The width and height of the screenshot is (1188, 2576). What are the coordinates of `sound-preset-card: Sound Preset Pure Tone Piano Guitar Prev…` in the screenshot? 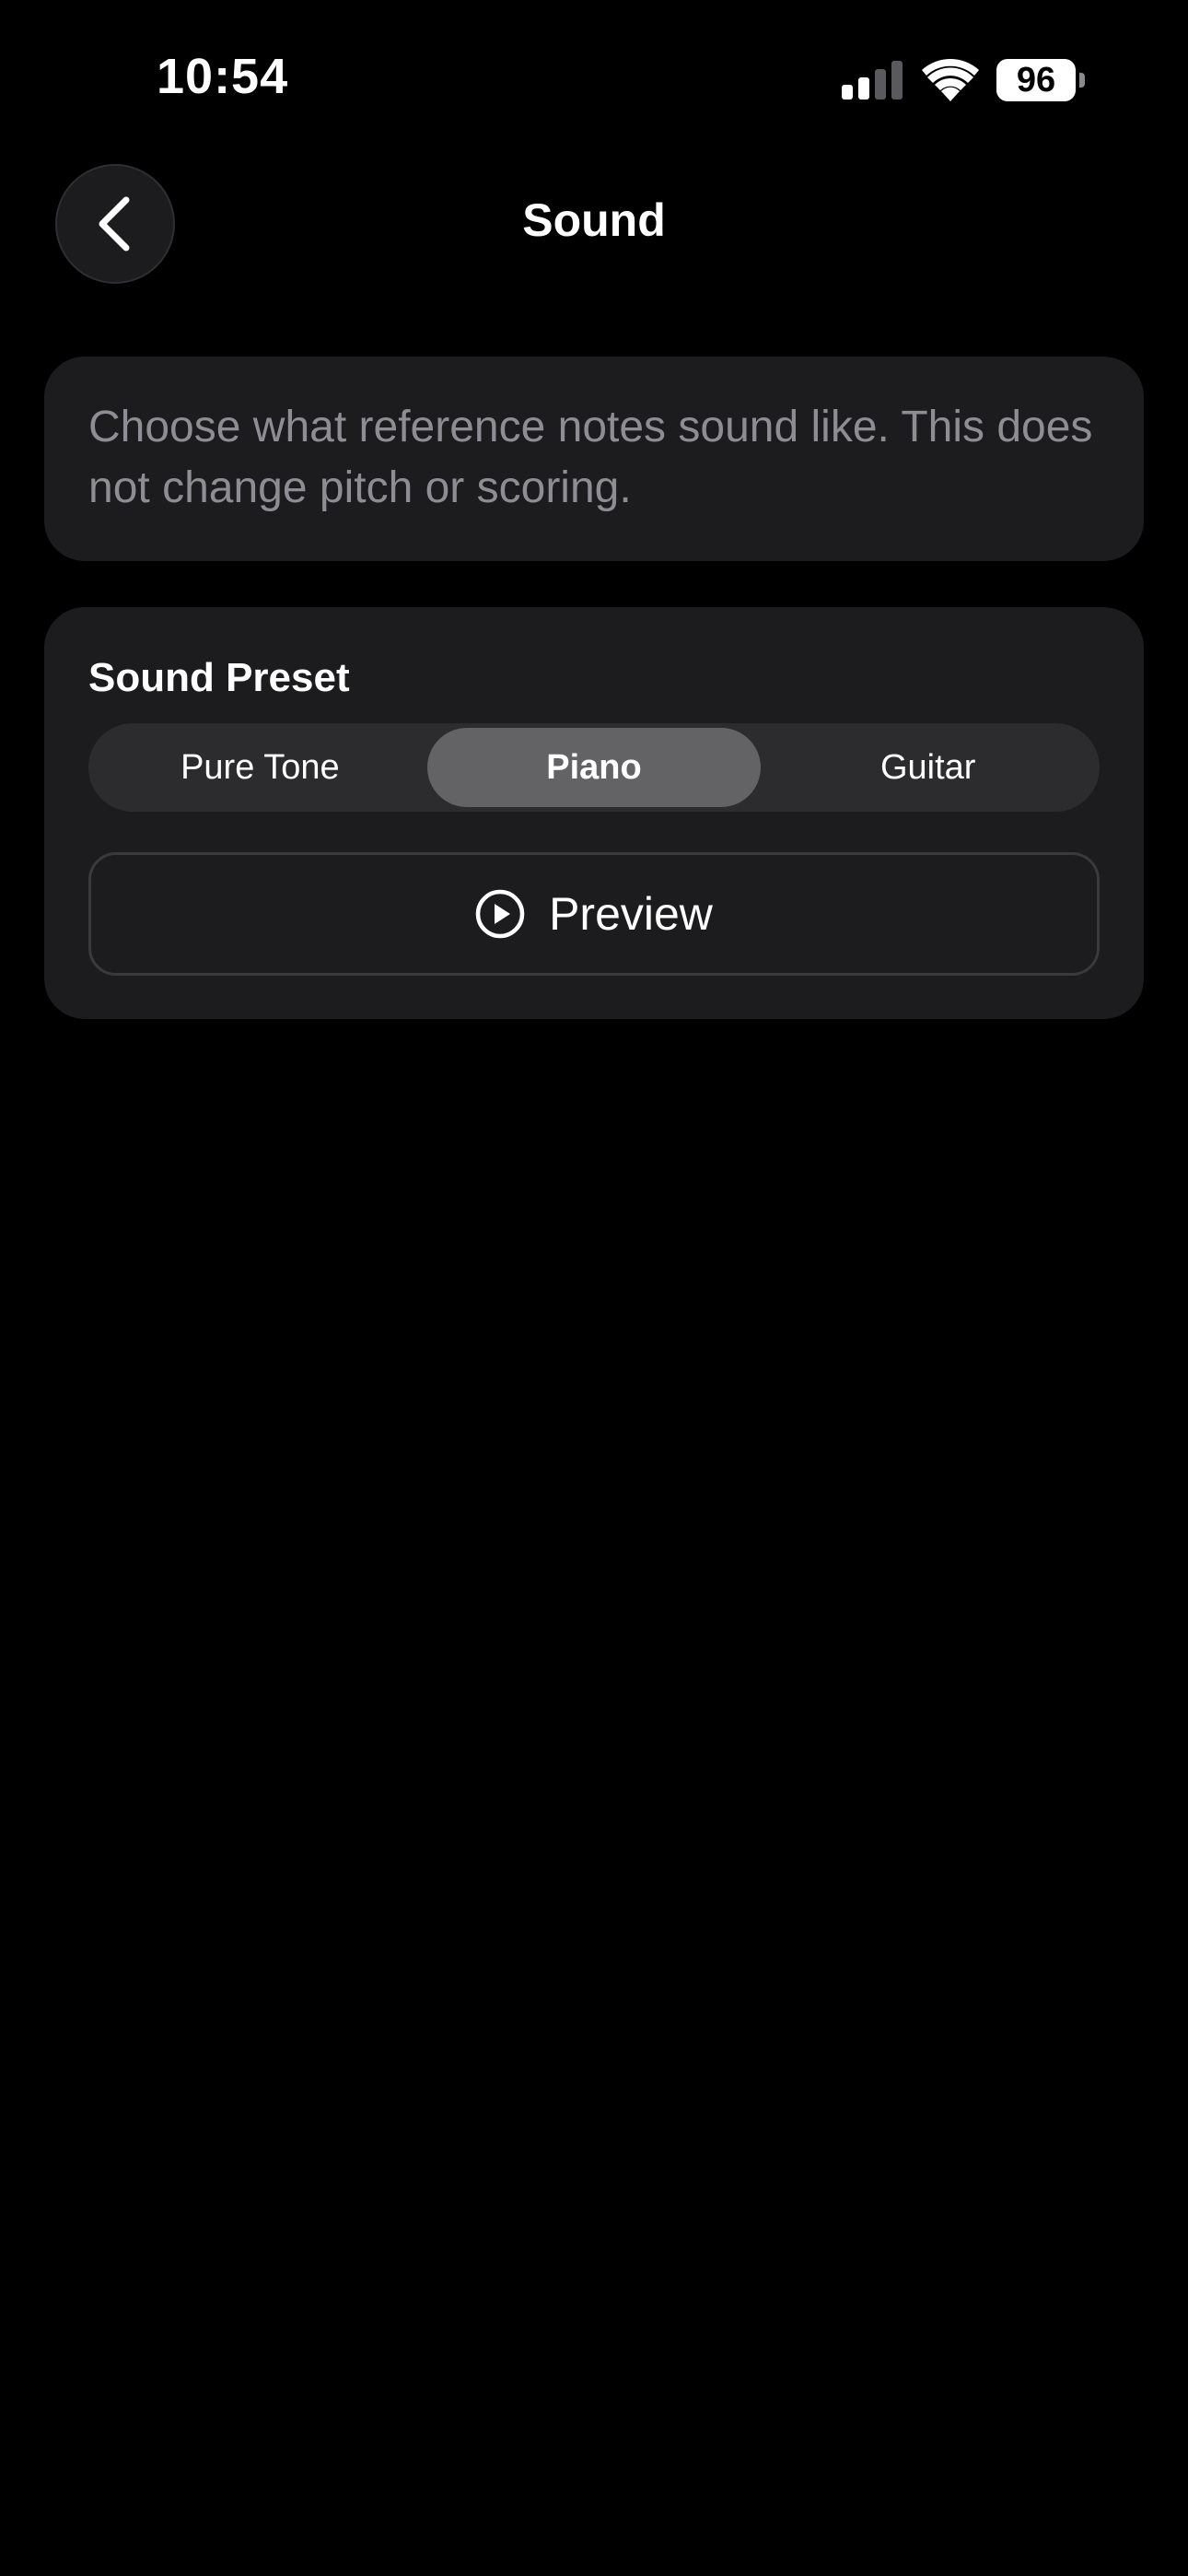 It's located at (594, 813).